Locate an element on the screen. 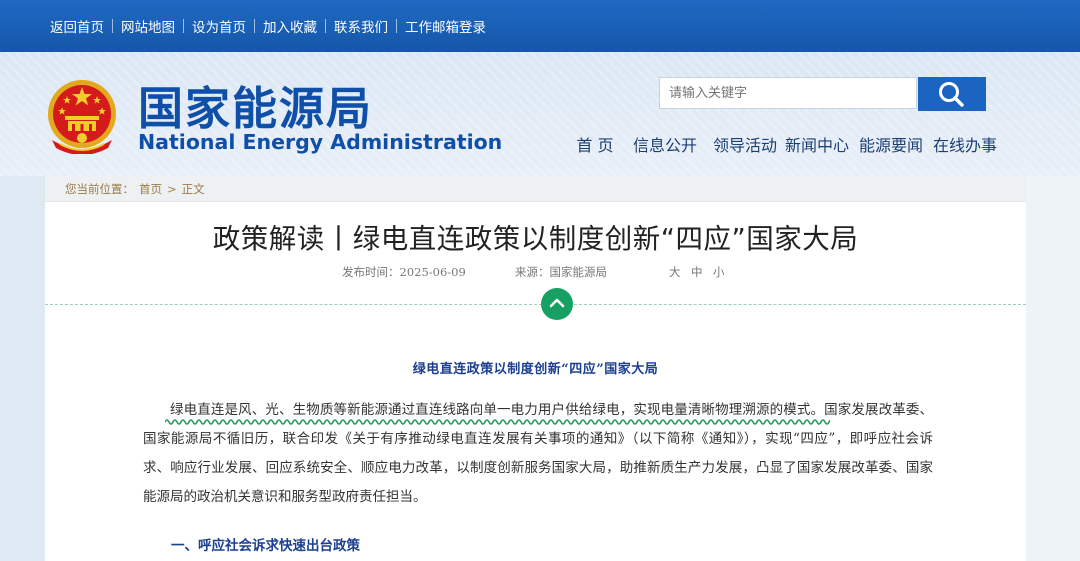  nav-item-news-center: 新闻中心 is located at coordinates (813, 143).